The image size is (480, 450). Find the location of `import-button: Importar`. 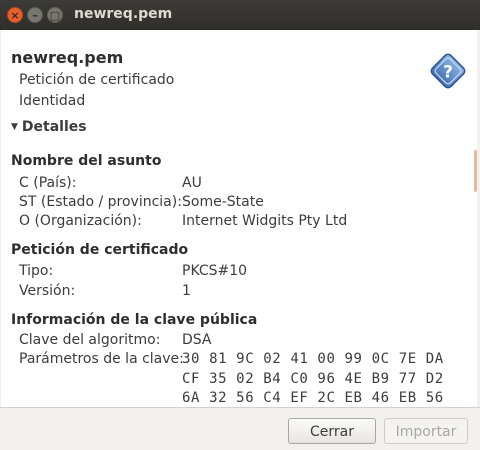

import-button: Importar is located at coordinates (426, 431).